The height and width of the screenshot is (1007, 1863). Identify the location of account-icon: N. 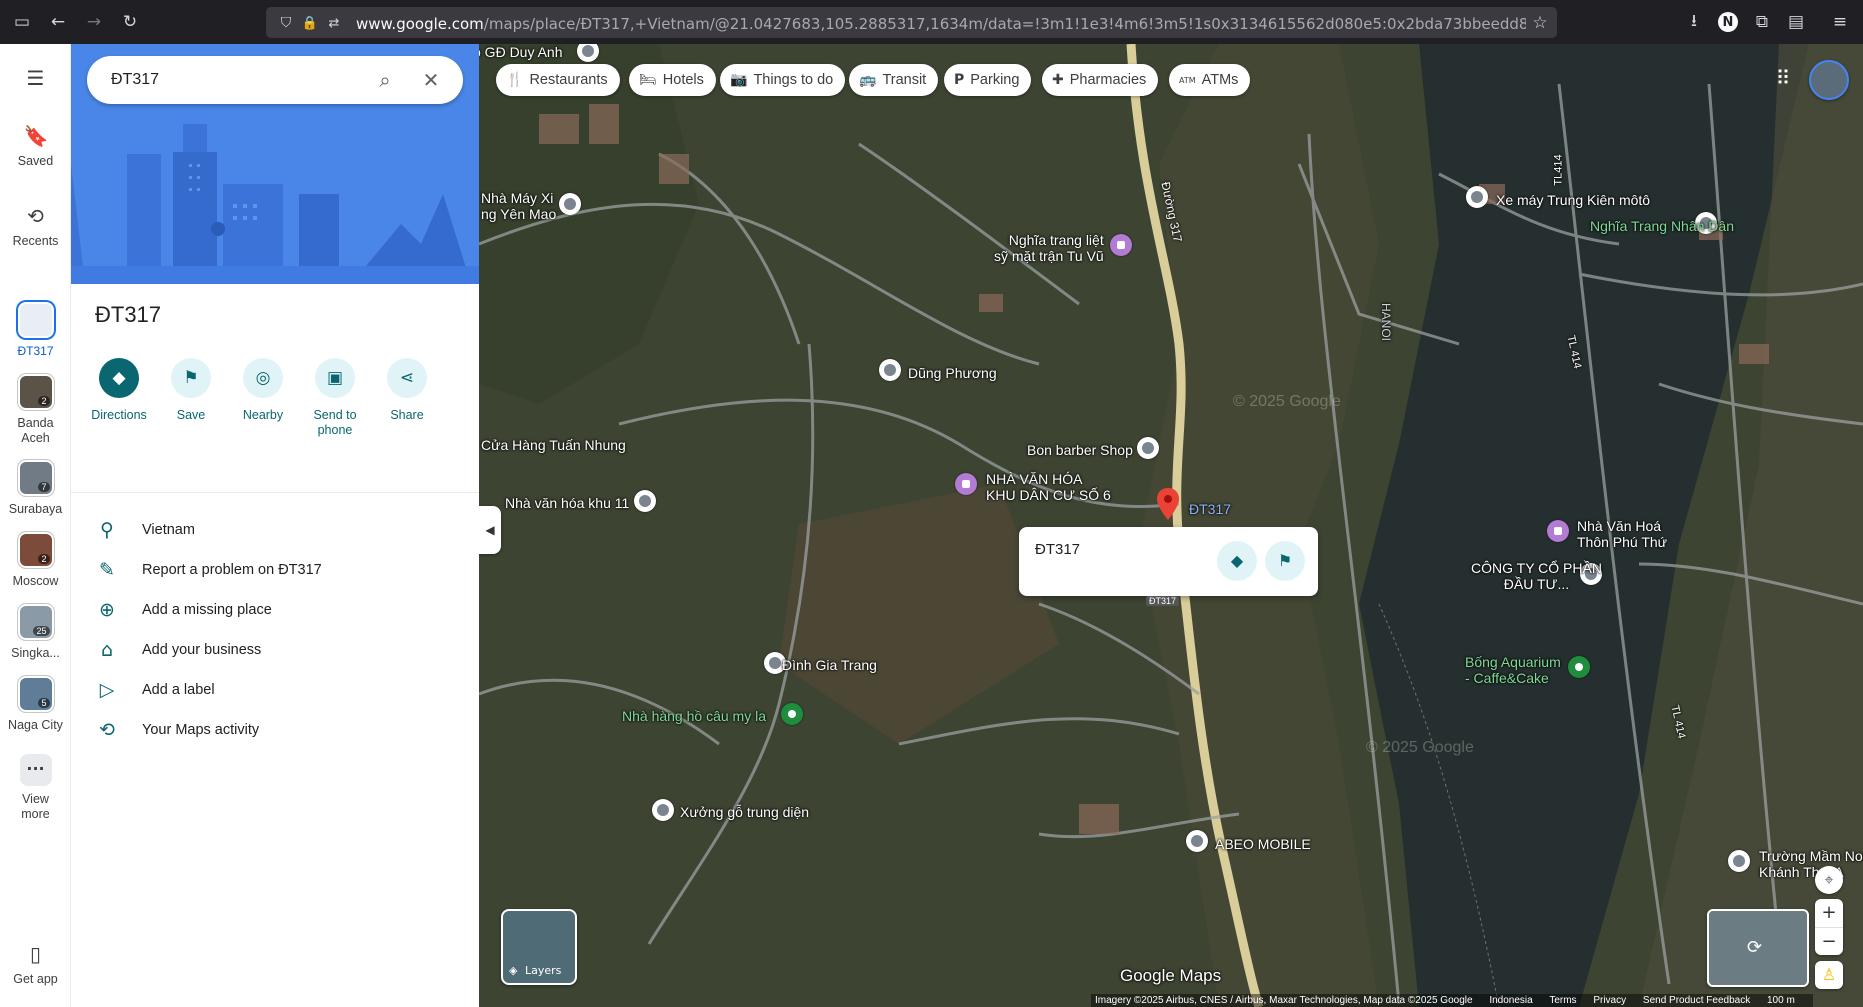
(1728, 22).